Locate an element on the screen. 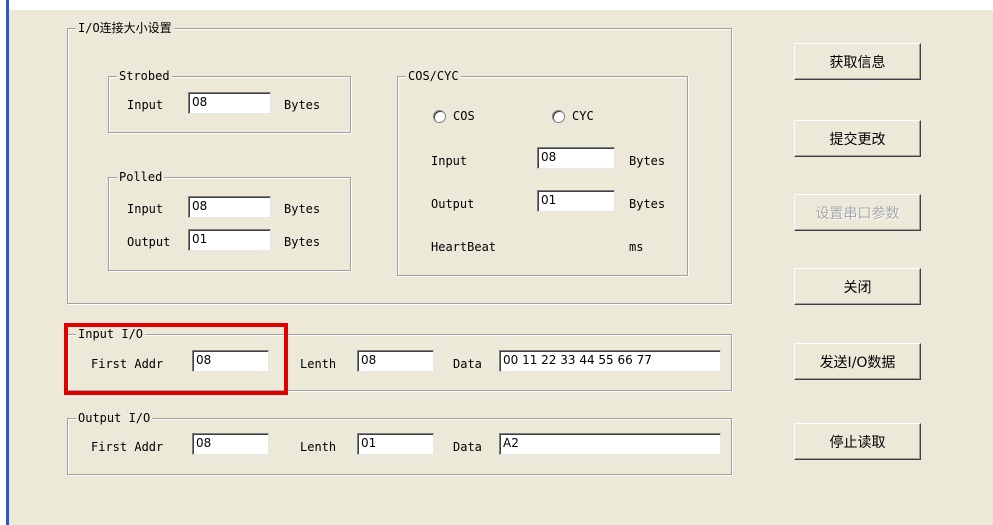 This screenshot has width=993, height=525. cos-cyc-input-label: Input is located at coordinates (449, 161).